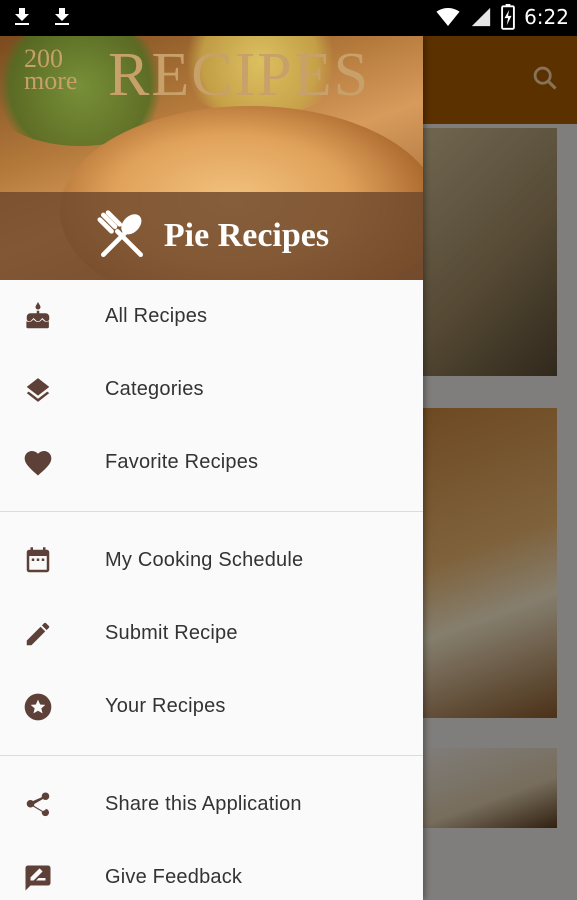  Describe the element at coordinates (448, 17) in the screenshot. I see `wifi-icon` at that location.